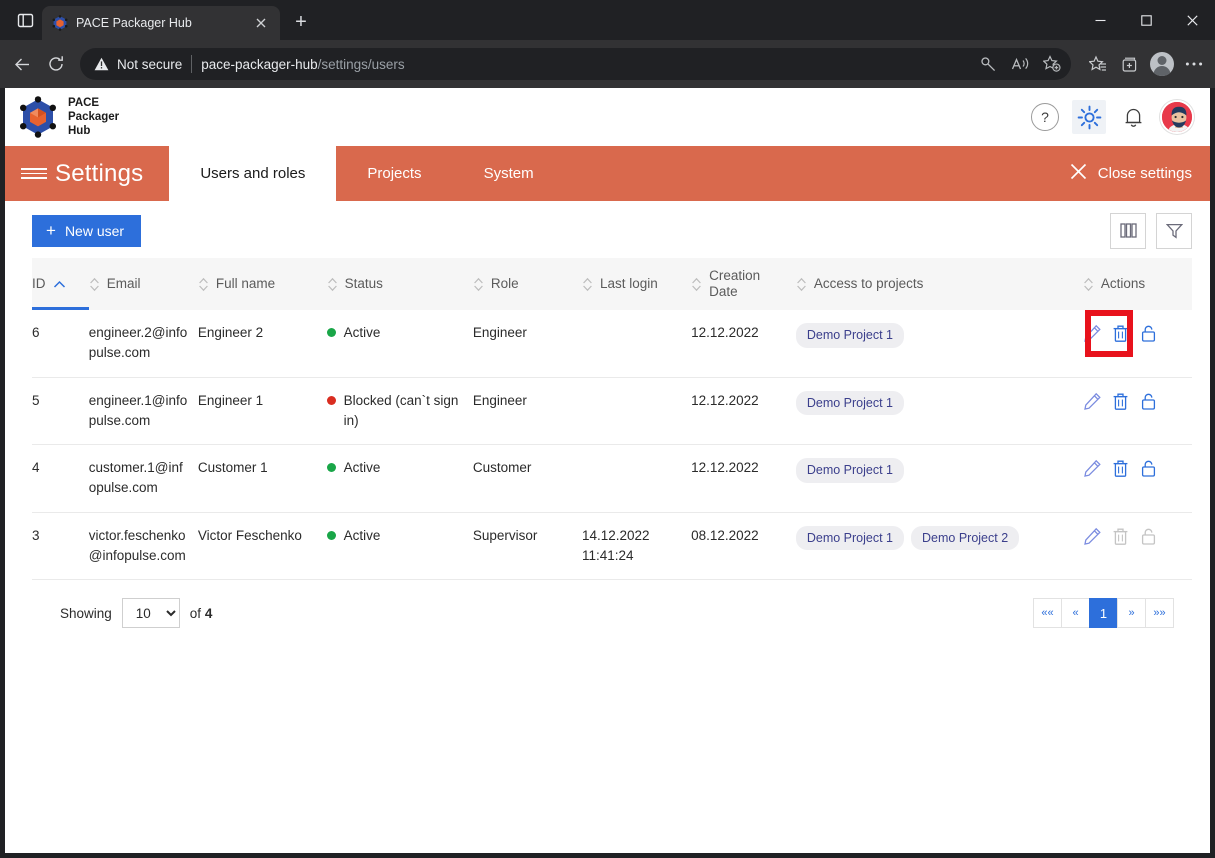  What do you see at coordinates (1100, 20) in the screenshot?
I see `minimize-icon` at bounding box center [1100, 20].